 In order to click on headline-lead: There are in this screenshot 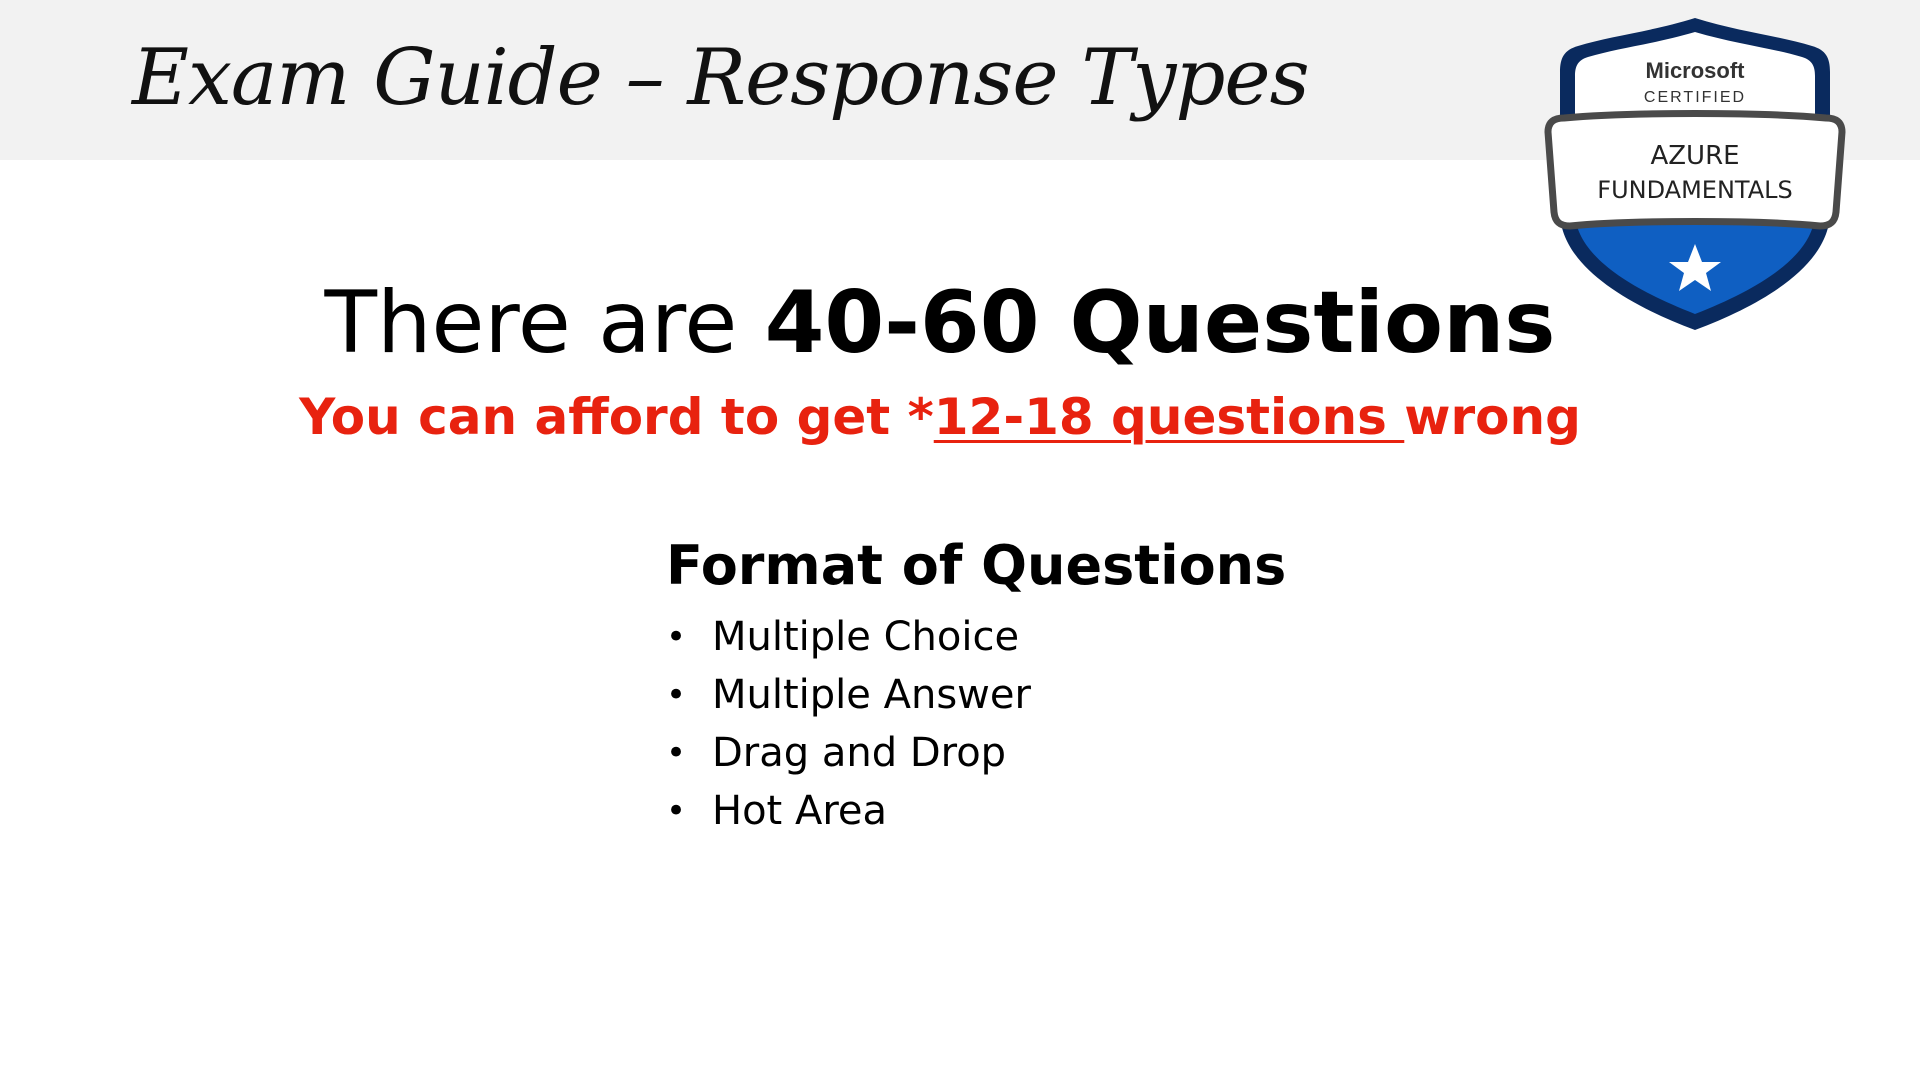, I will do `click(544, 323)`.